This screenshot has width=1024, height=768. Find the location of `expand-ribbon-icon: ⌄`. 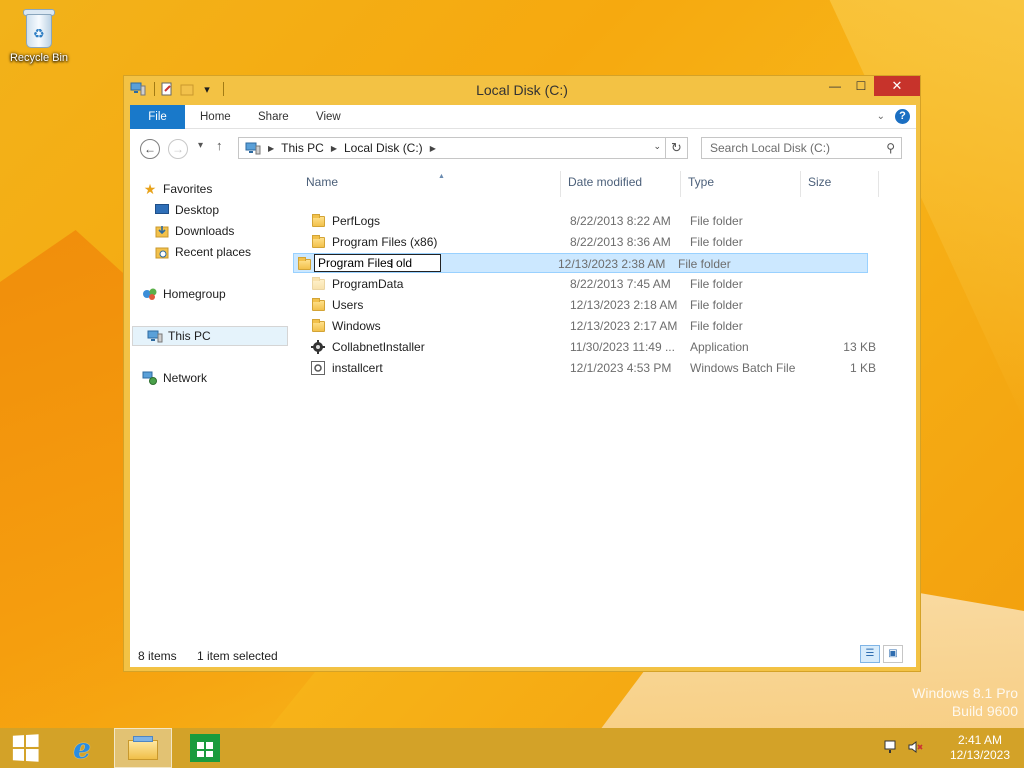

expand-ribbon-icon: ⌄ is located at coordinates (881, 116).